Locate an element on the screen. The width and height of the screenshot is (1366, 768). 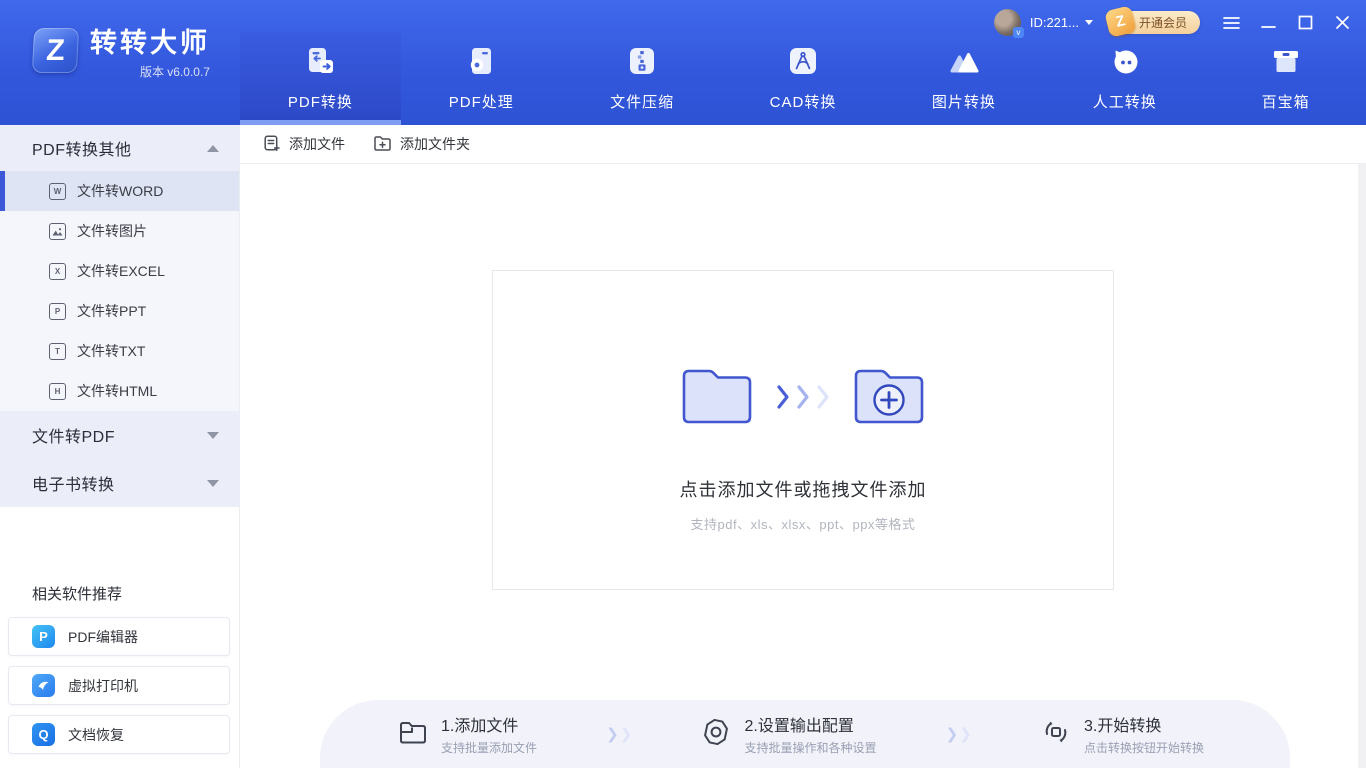
app-version: 版本 v6.0.0.7 is located at coordinates (174, 72).